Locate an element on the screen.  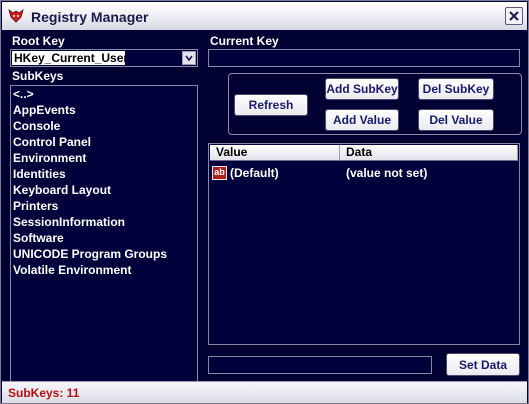
subkey-item-console: Console is located at coordinates (36, 126).